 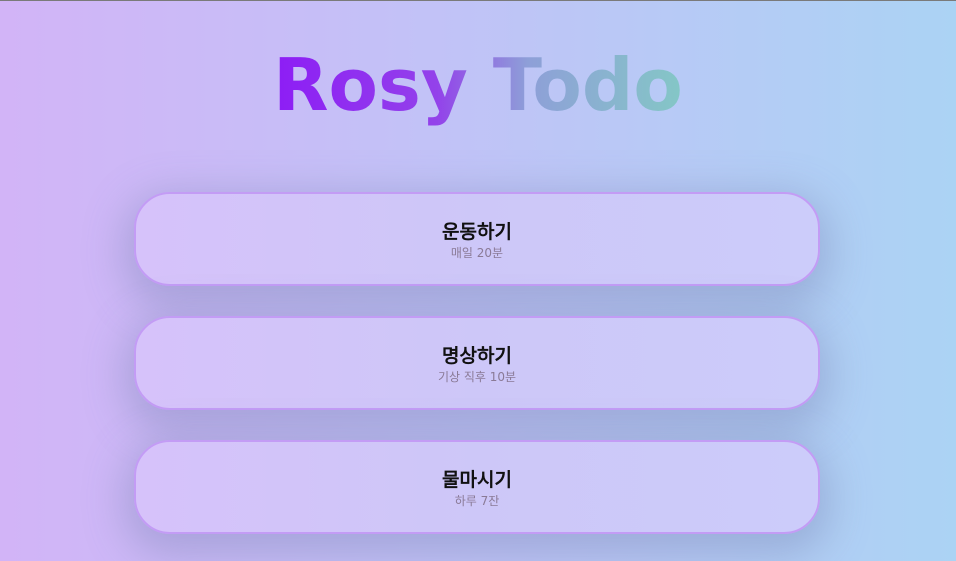 What do you see at coordinates (477, 356) in the screenshot?
I see `todo-item-title: 명상하기` at bounding box center [477, 356].